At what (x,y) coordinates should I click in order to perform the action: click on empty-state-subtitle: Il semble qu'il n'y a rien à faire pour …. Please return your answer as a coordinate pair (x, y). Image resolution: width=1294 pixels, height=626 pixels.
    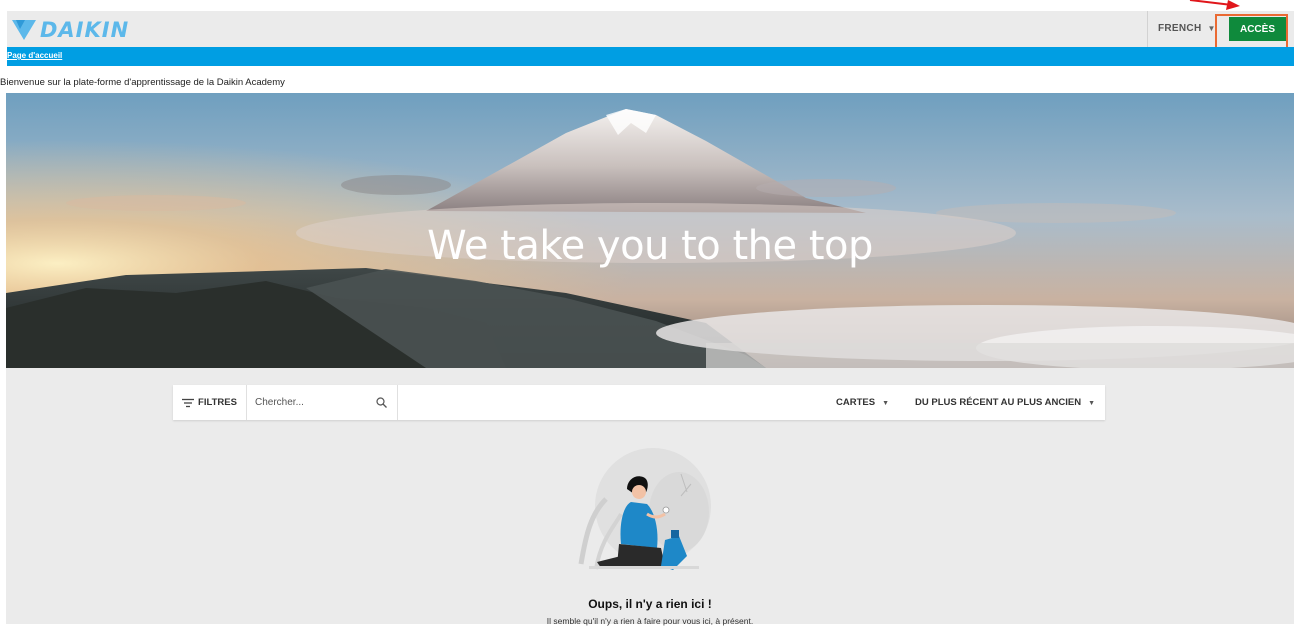
    Looking at the image, I should click on (650, 621).